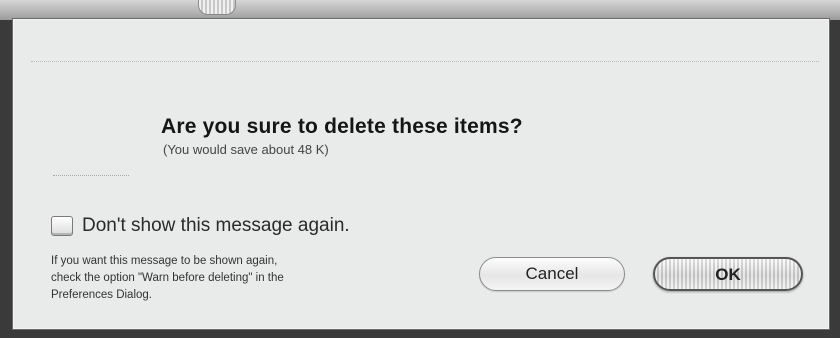  I want to click on dont-show-again-checkbox, so click(62, 226).